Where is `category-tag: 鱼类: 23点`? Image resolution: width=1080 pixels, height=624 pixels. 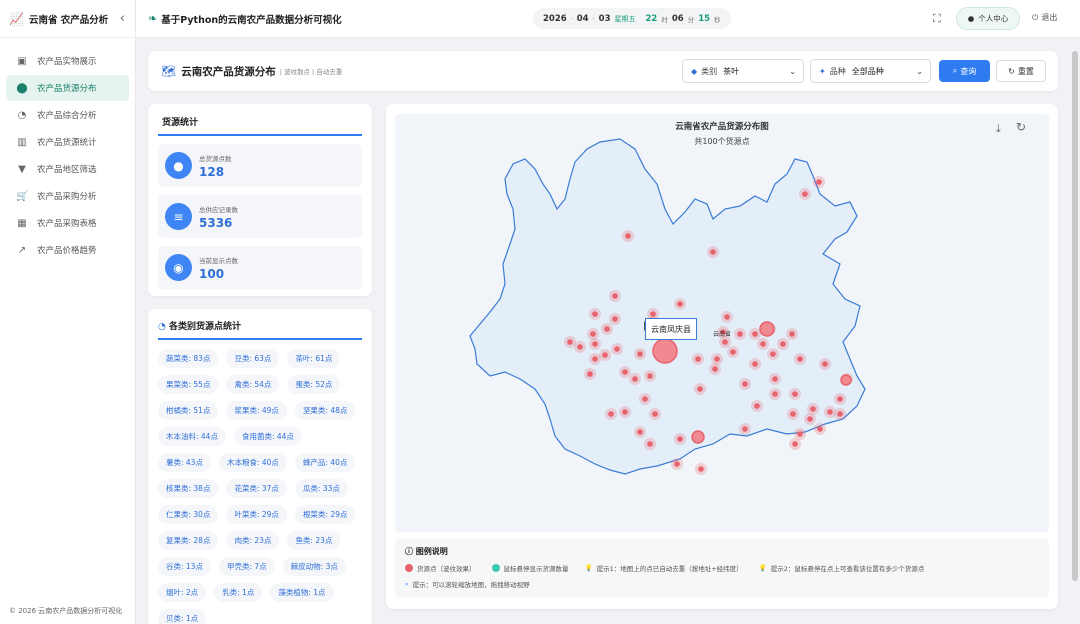 category-tag: 鱼类: 23点 is located at coordinates (314, 540).